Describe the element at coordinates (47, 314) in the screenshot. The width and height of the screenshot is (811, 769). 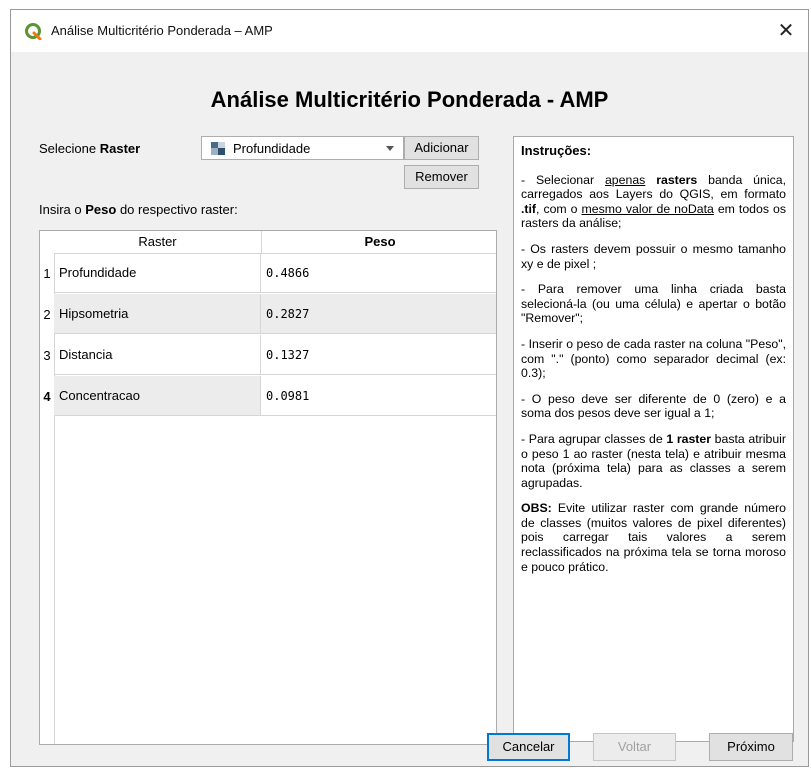
I see `row-number: 2` at that location.